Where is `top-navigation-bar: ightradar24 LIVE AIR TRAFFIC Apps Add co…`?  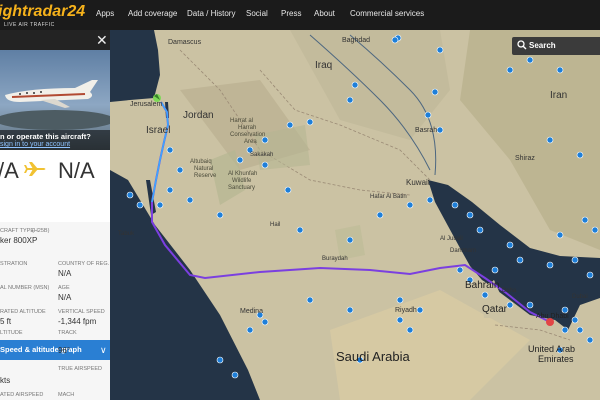
top-navigation-bar: ightradar24 LIVE AIR TRAFFIC Apps Add co… is located at coordinates (300, 15).